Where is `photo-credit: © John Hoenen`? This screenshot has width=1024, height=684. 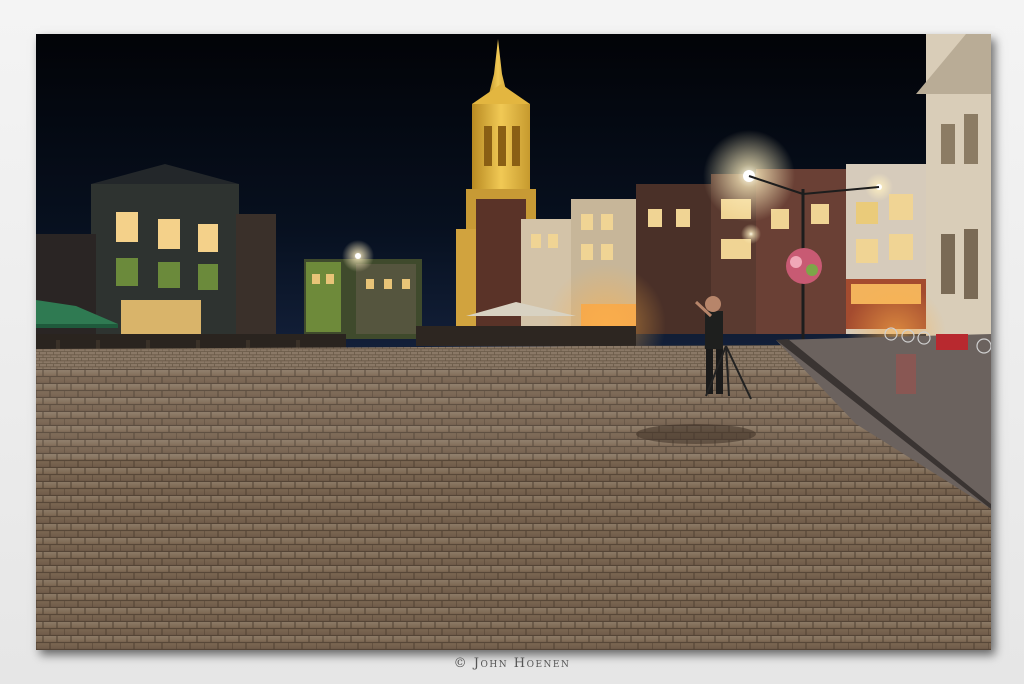 photo-credit: © John Hoenen is located at coordinates (512, 663).